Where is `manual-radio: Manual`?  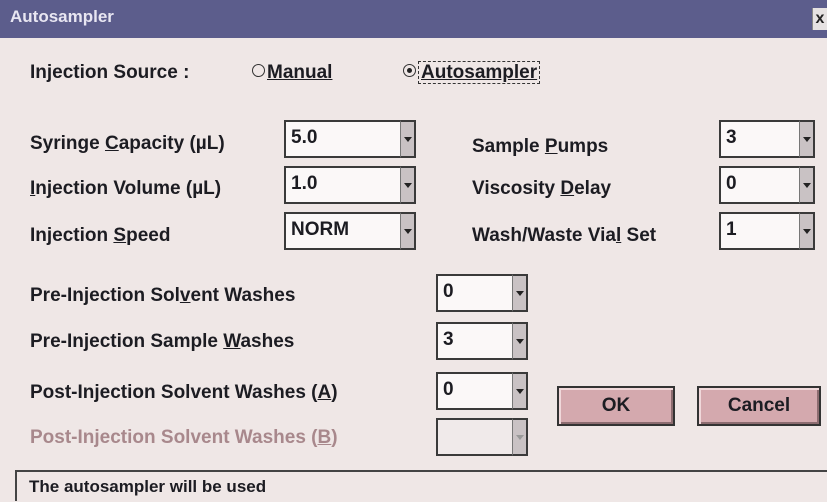
manual-radio: Manual is located at coordinates (292, 73).